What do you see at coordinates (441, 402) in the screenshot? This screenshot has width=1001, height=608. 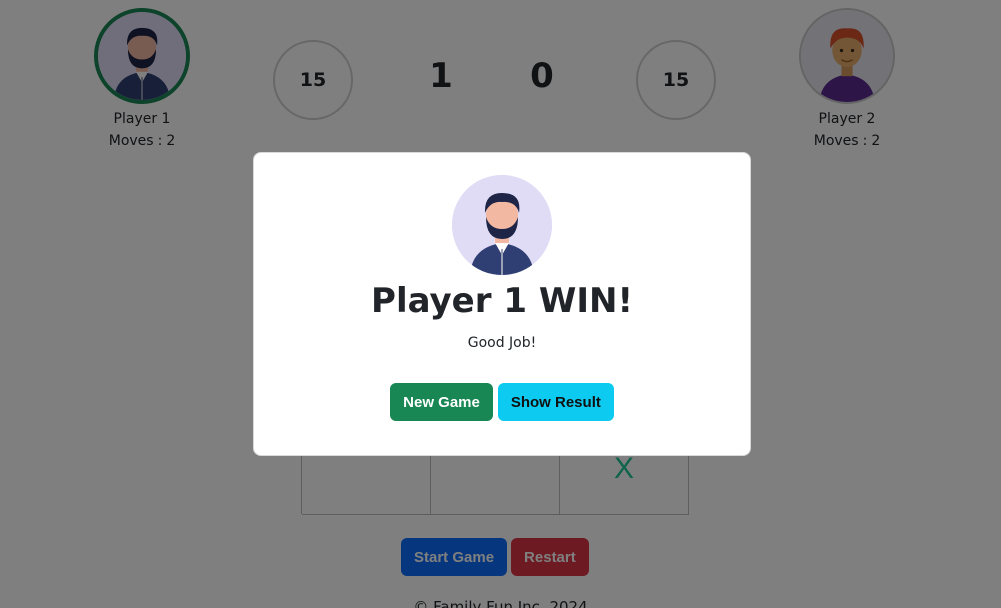 I see `new-game-button: New Game` at bounding box center [441, 402].